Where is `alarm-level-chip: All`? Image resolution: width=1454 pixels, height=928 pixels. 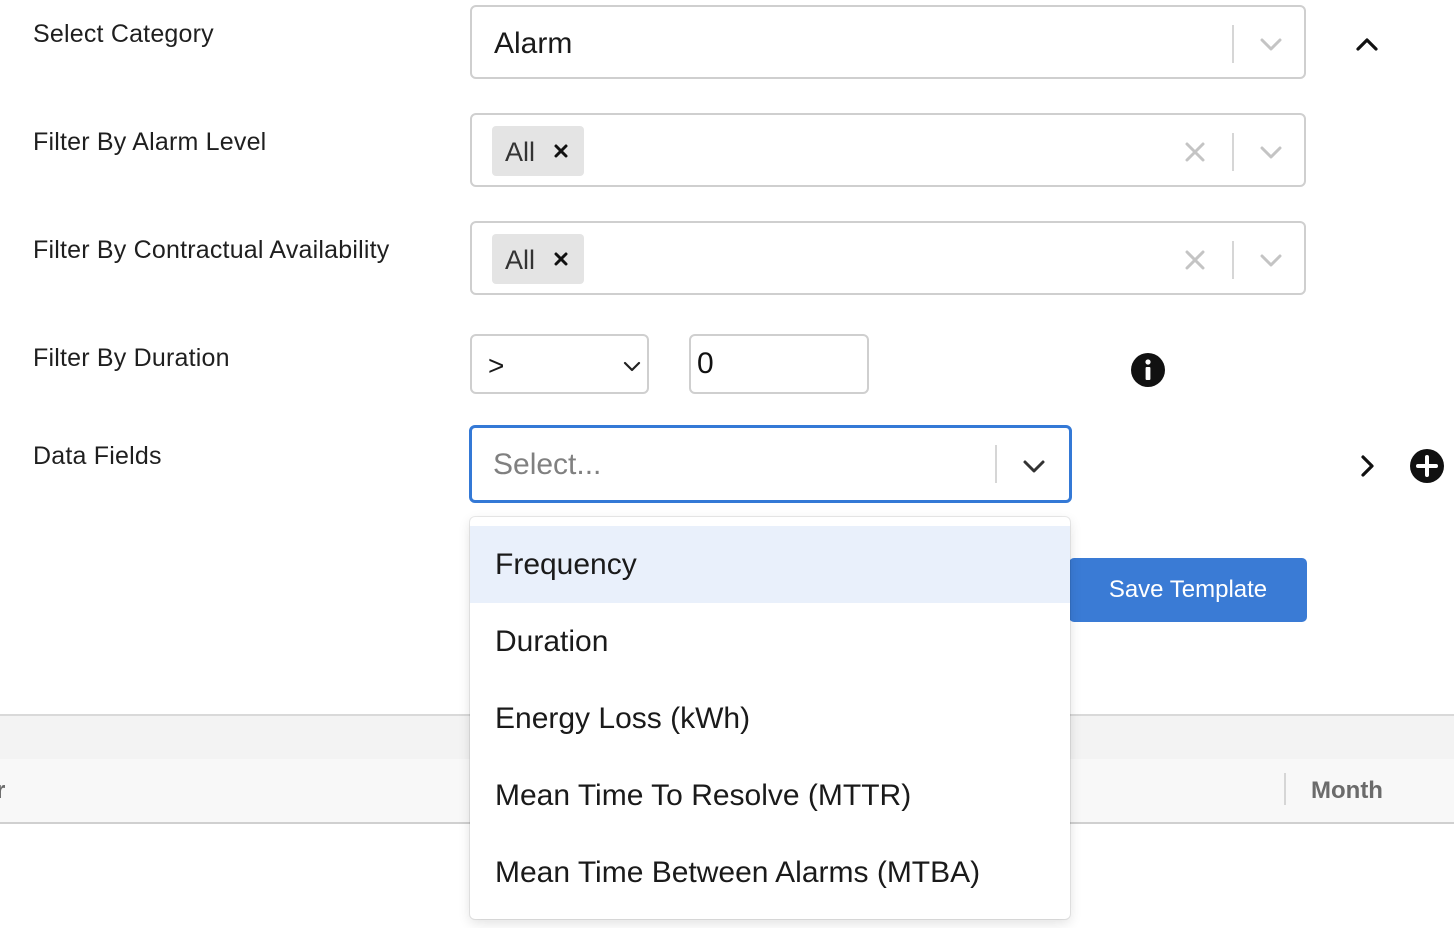
alarm-level-chip: All is located at coordinates (538, 151).